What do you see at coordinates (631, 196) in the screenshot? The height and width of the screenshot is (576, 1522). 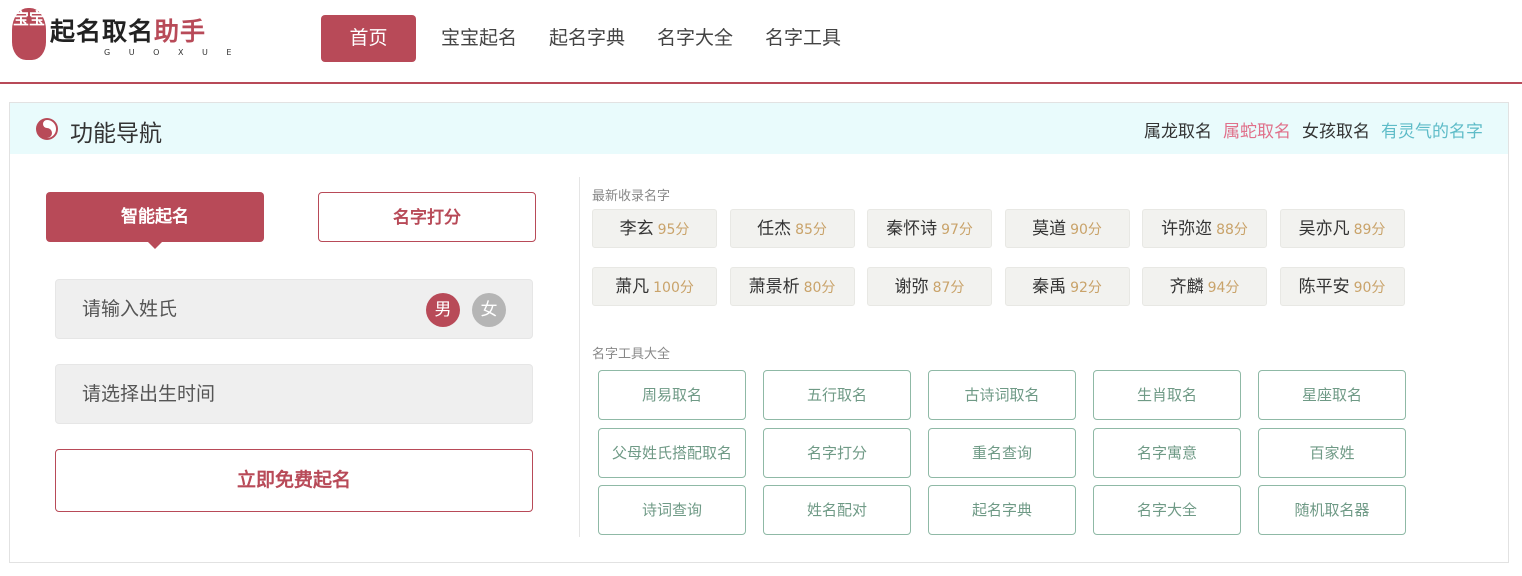 I see `latest-names-label: 最新收录名字` at bounding box center [631, 196].